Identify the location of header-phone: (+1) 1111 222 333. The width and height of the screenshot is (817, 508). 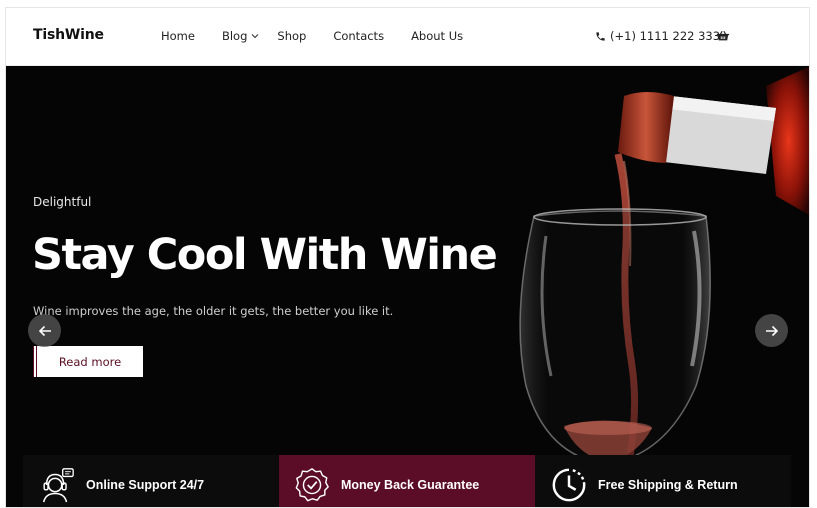
(657, 36).